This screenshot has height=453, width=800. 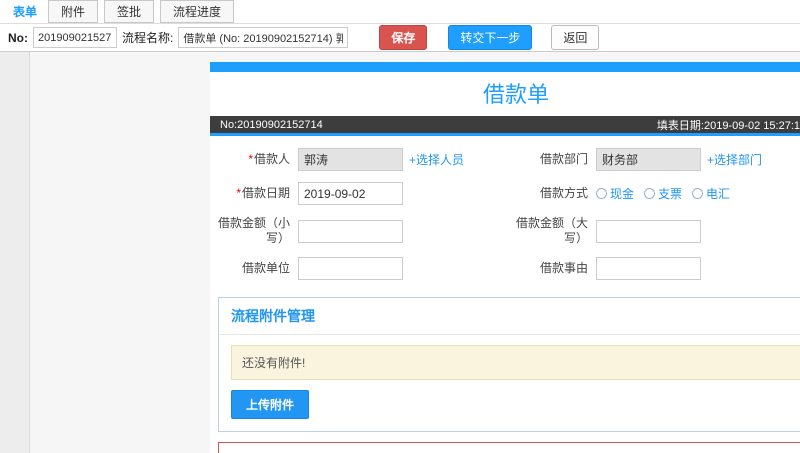 I want to click on loan-date-label: *借款日期, so click(x=263, y=193).